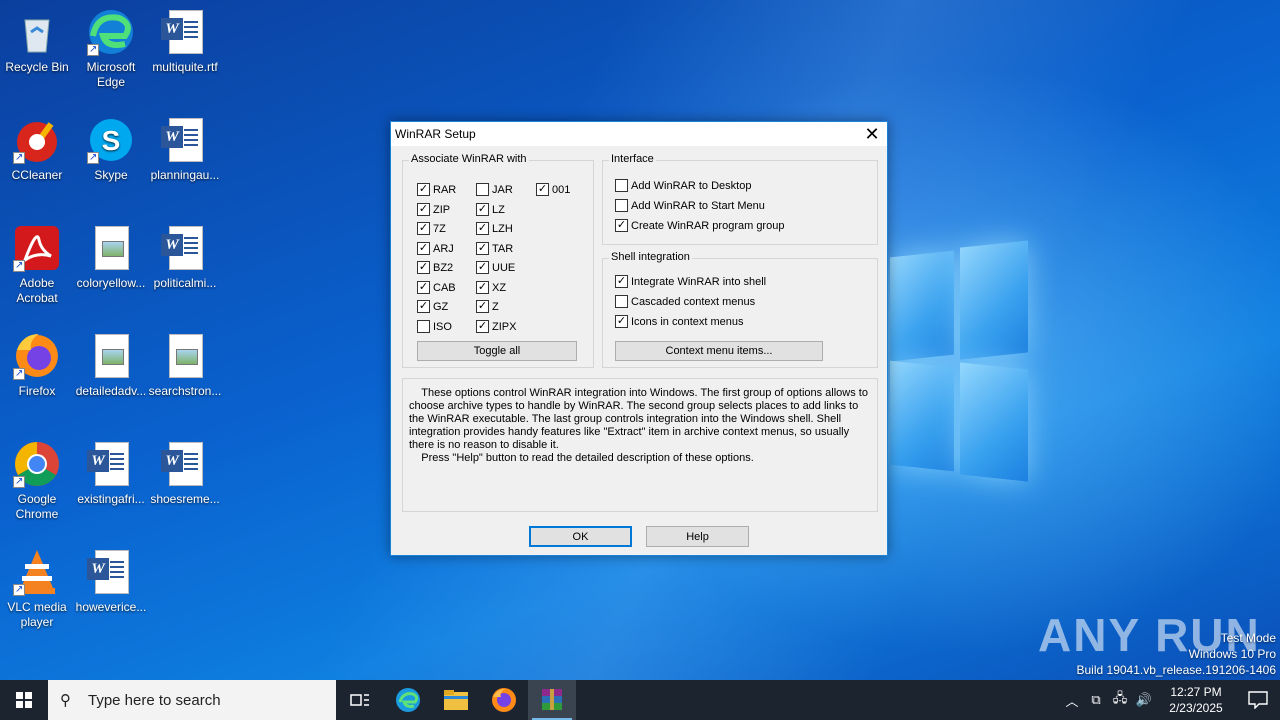 This screenshot has width=1280, height=720. I want to click on checkbox-001: ✓ 001, so click(553, 189).